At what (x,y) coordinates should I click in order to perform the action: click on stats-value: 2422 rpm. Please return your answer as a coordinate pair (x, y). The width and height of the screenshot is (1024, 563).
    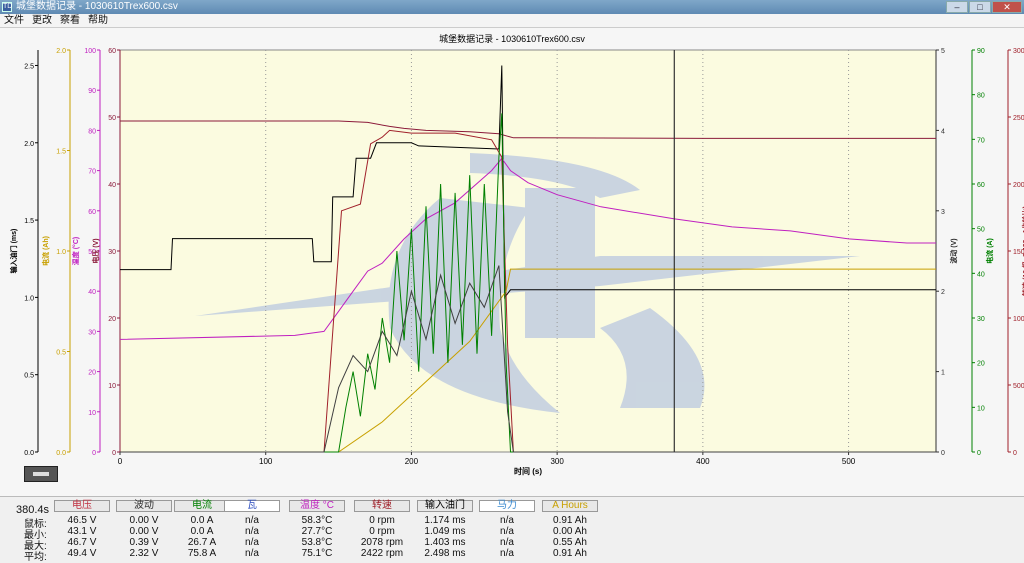
    Looking at the image, I should click on (382, 553).